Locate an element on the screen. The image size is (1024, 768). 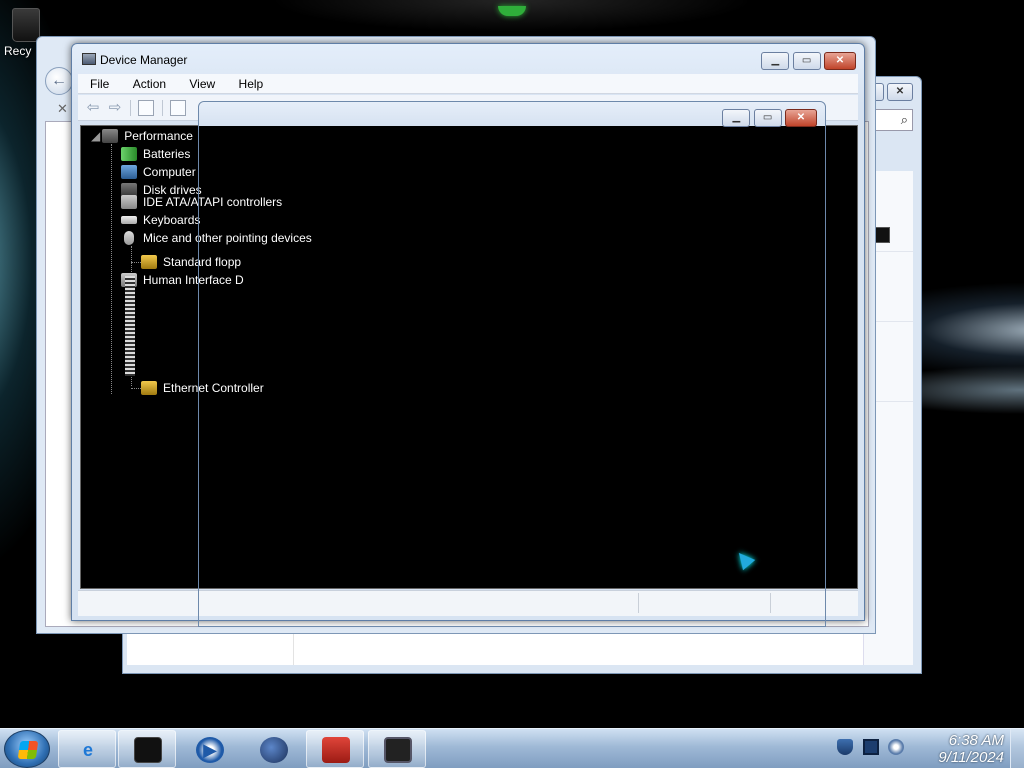
close-icon: ✕ is located at coordinates (62, 109).